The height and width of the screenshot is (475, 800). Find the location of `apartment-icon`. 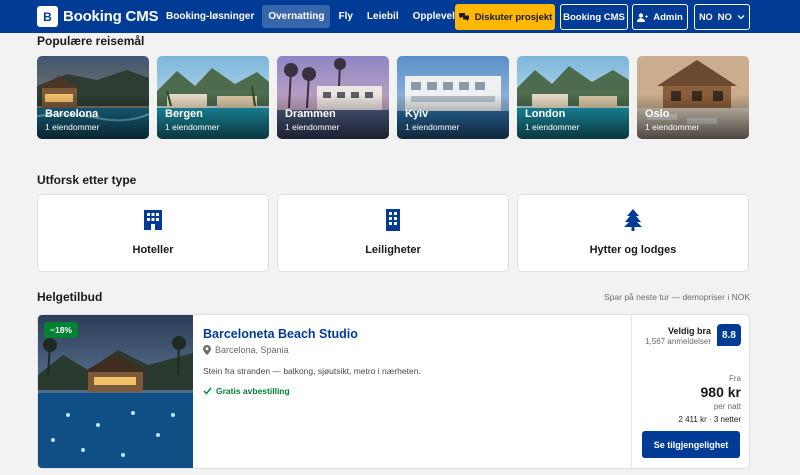

apartment-icon is located at coordinates (393, 220).